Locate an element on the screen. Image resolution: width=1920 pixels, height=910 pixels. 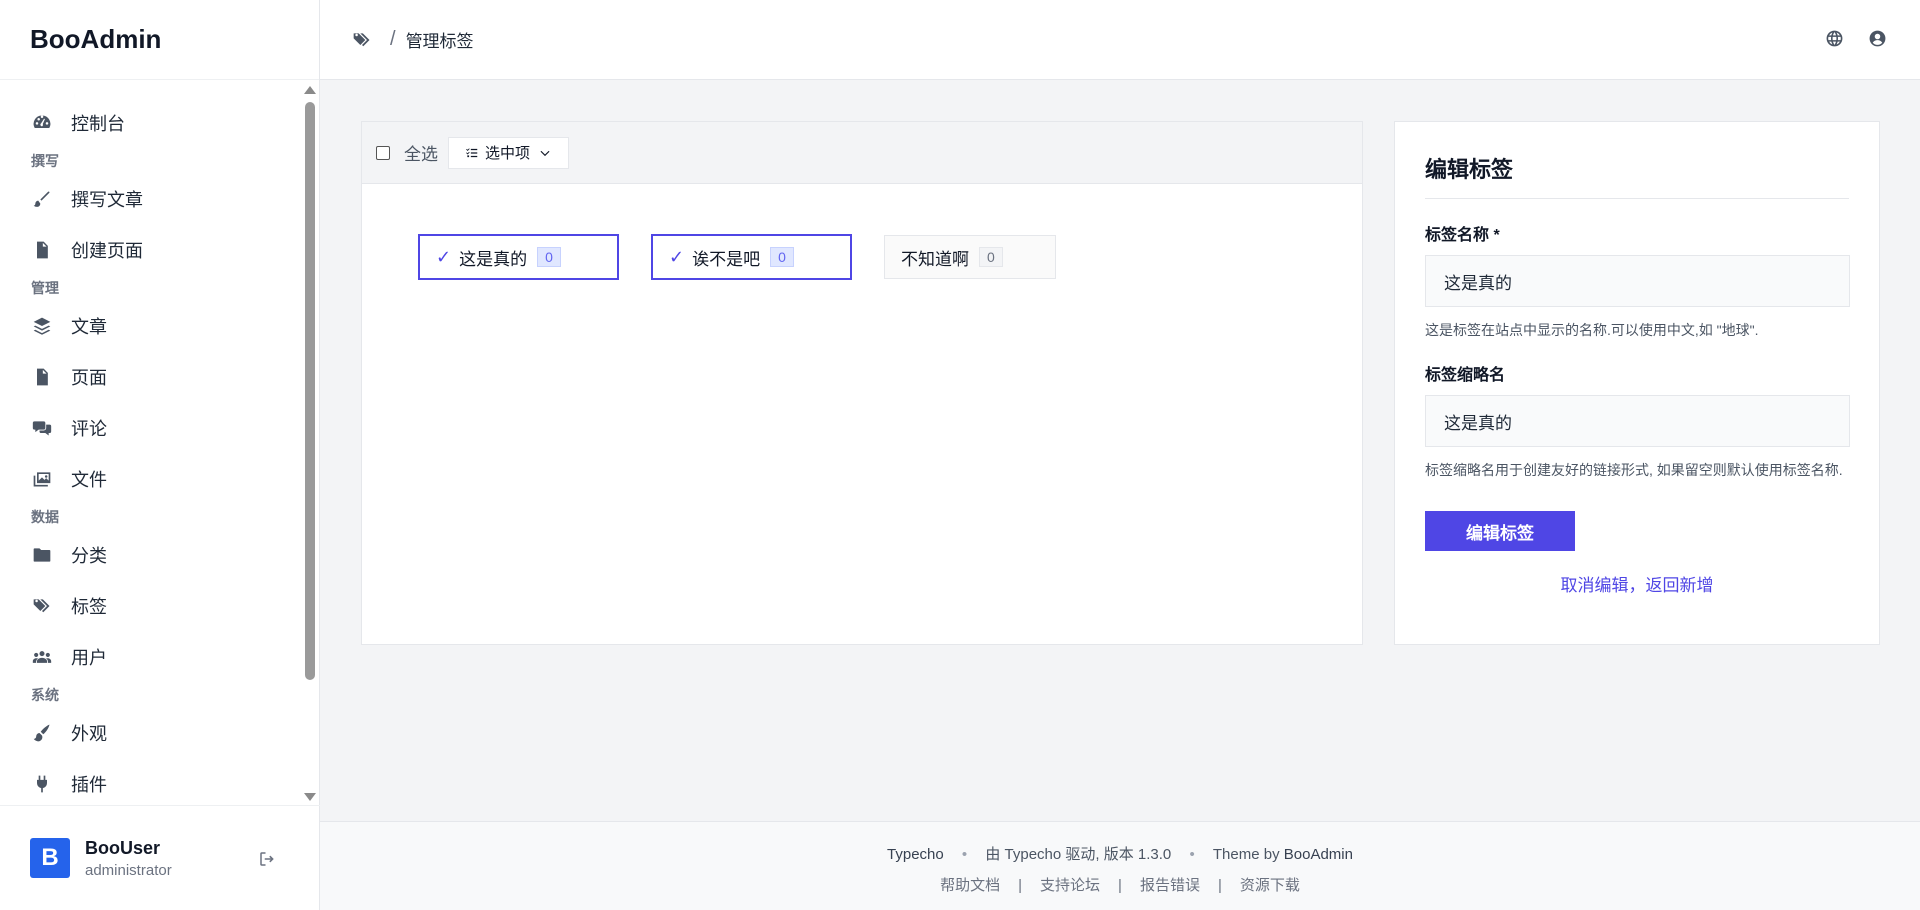
sidebar-item: 外观 is located at coordinates (150, 732).